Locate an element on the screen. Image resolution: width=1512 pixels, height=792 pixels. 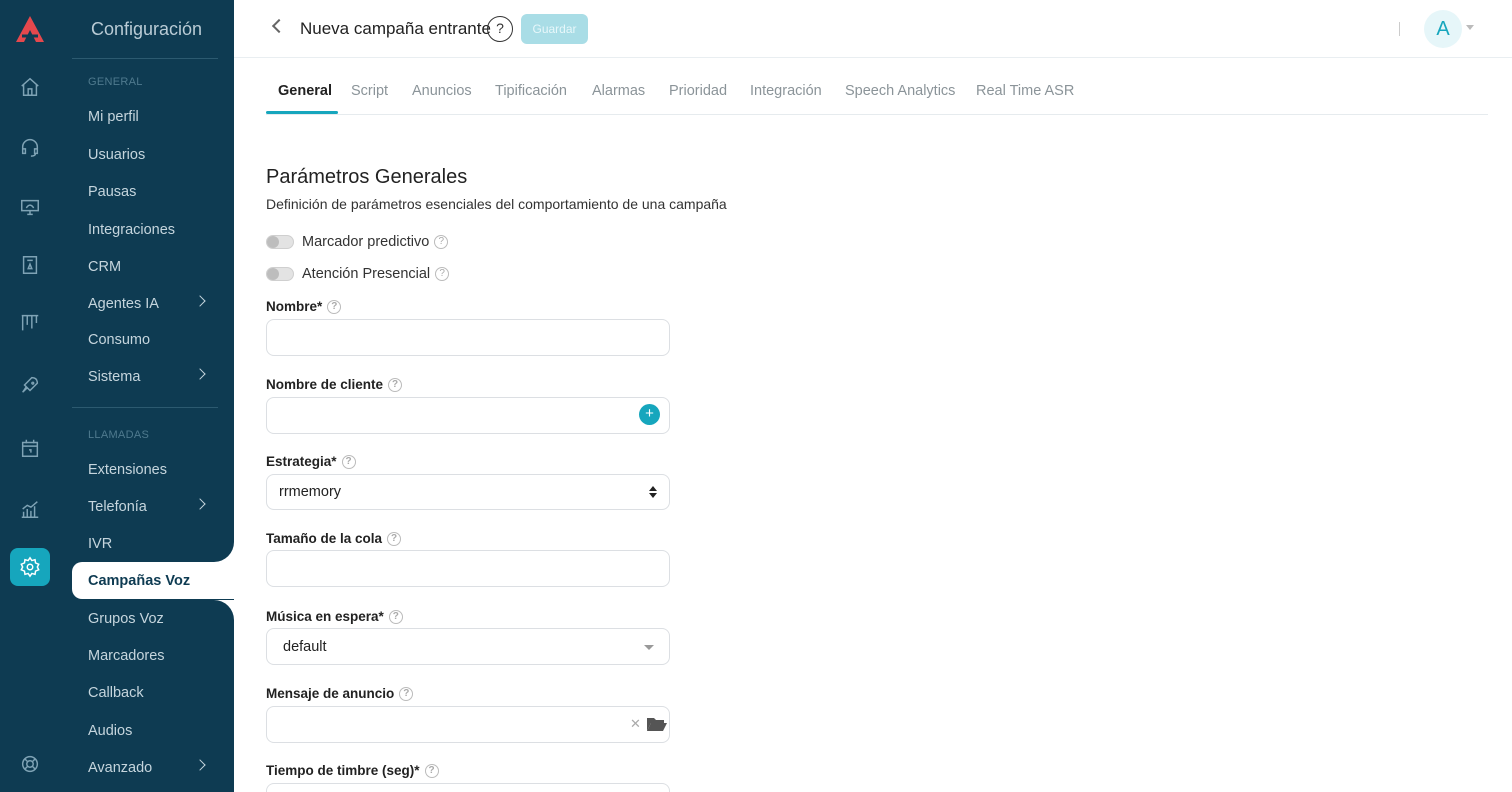
sidebar-item-campanas-voz: Campañas Voz is located at coordinates (159, 580).